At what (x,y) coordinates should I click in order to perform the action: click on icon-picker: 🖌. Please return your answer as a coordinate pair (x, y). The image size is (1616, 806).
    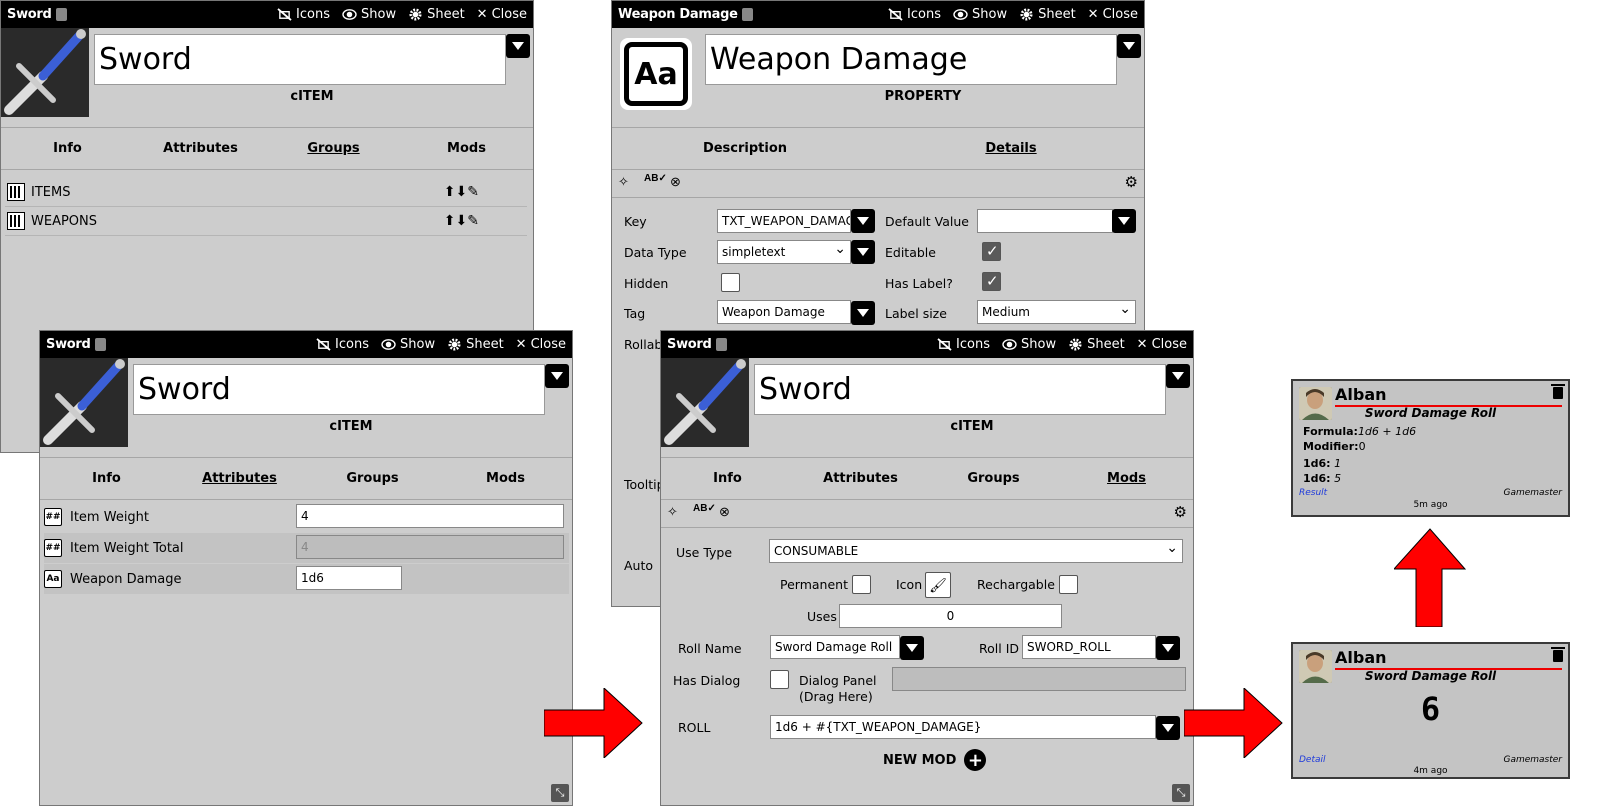
    Looking at the image, I should click on (938, 585).